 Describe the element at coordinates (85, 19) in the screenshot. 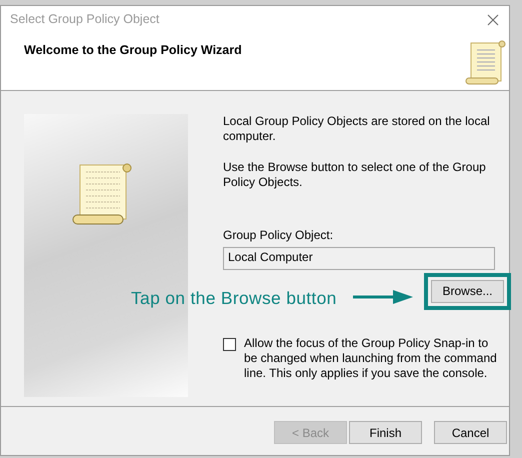

I see `window-title: Select Group Policy Object` at that location.